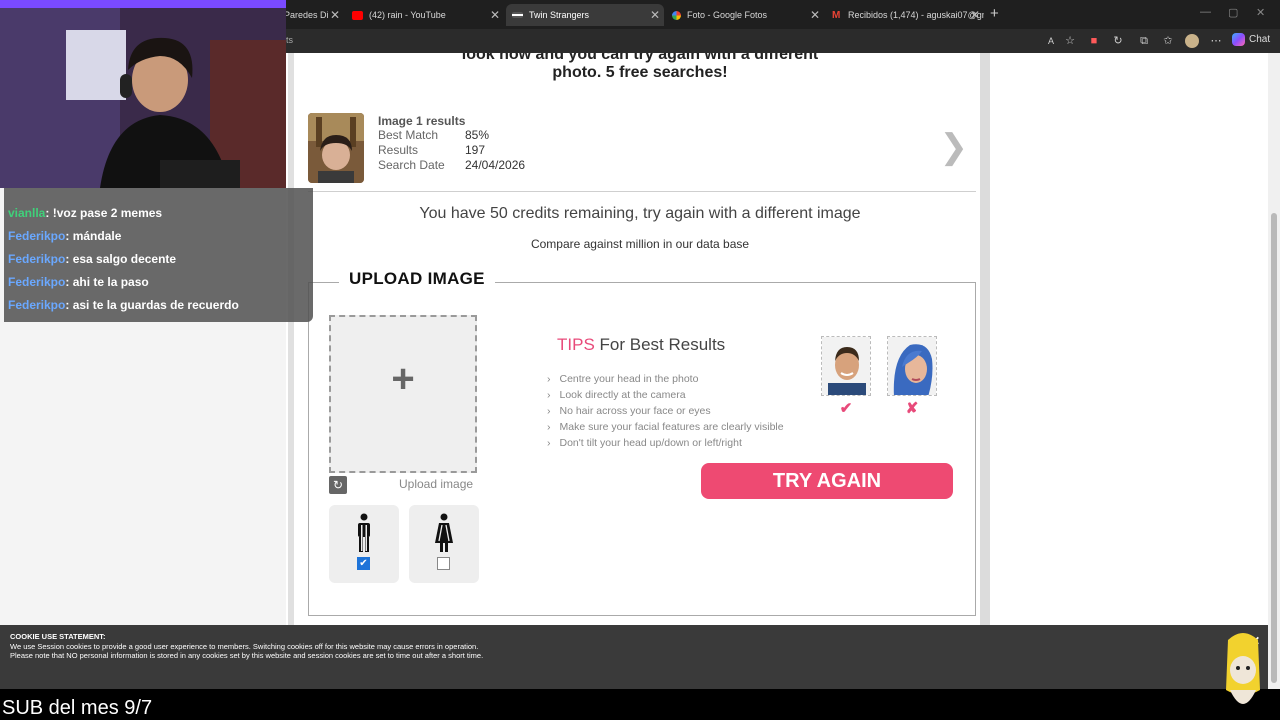 This screenshot has height=720, width=1280. I want to click on favorites-icon: ✩, so click(1168, 41).